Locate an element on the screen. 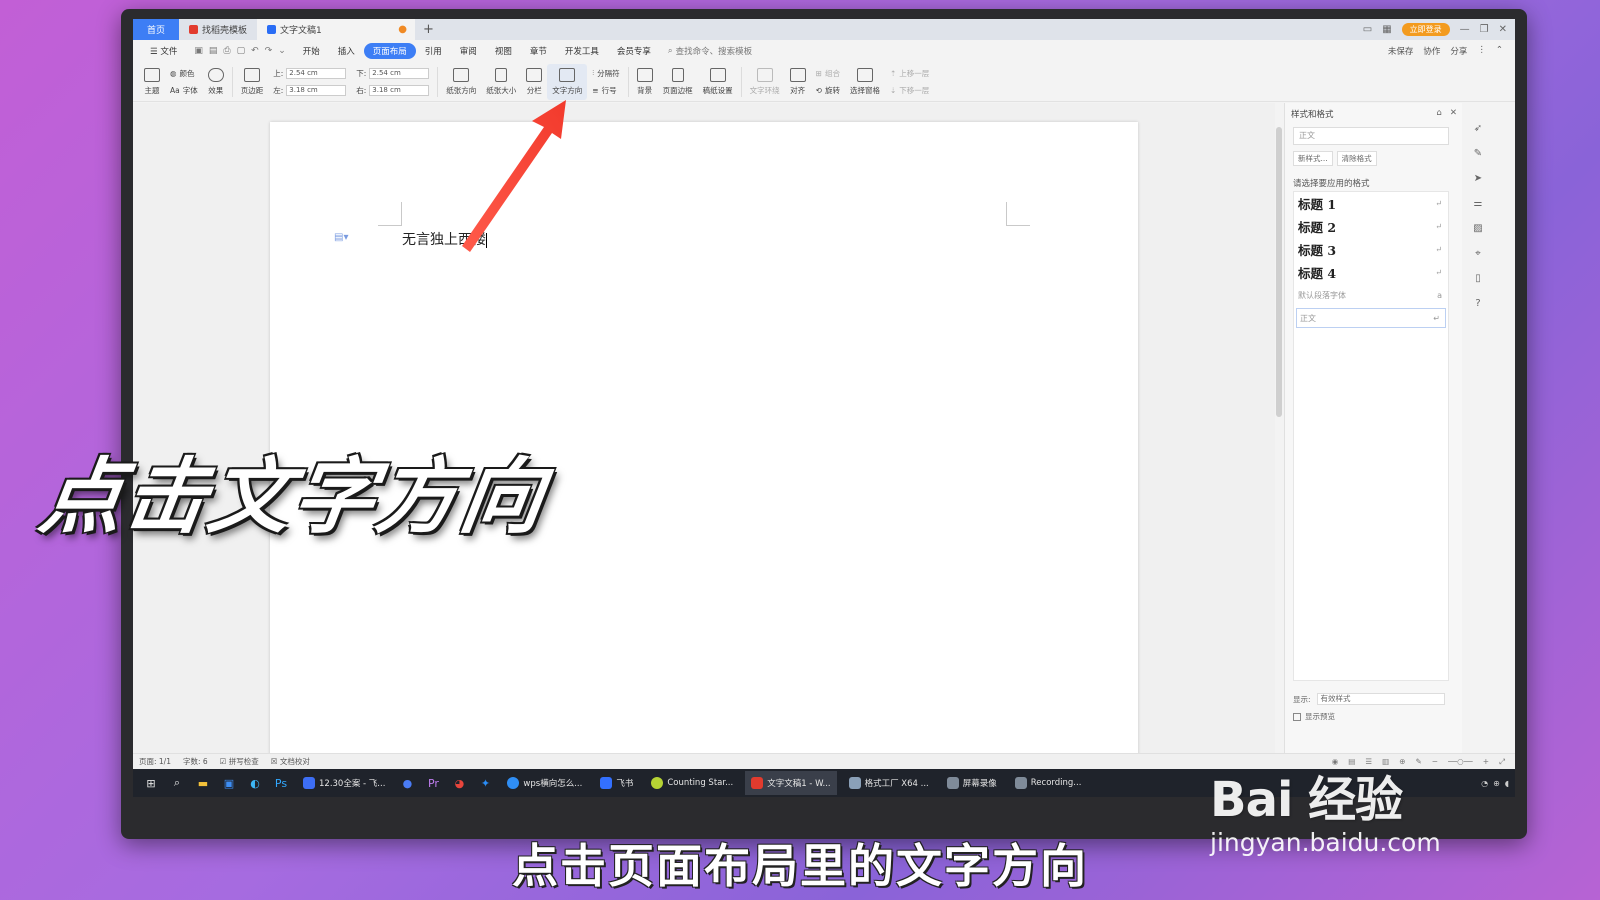 The height and width of the screenshot is (900, 1600). style-heading-3: 标题 3 ↵ is located at coordinates (1371, 249).